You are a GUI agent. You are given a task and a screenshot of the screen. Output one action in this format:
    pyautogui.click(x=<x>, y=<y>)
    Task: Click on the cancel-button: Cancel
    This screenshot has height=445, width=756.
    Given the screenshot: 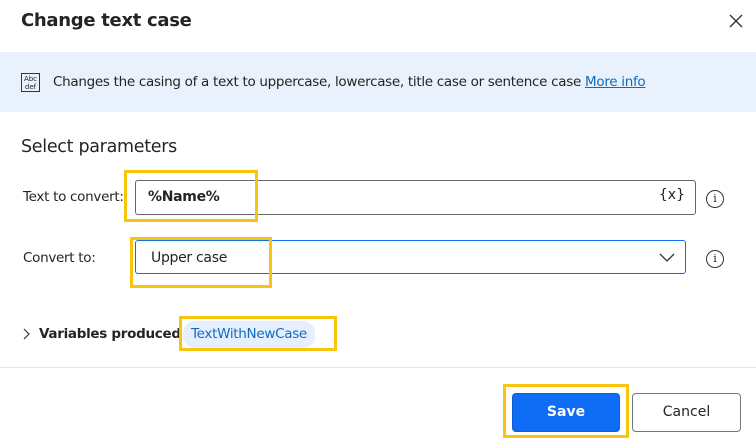 What is the action you would take?
    pyautogui.click(x=686, y=412)
    